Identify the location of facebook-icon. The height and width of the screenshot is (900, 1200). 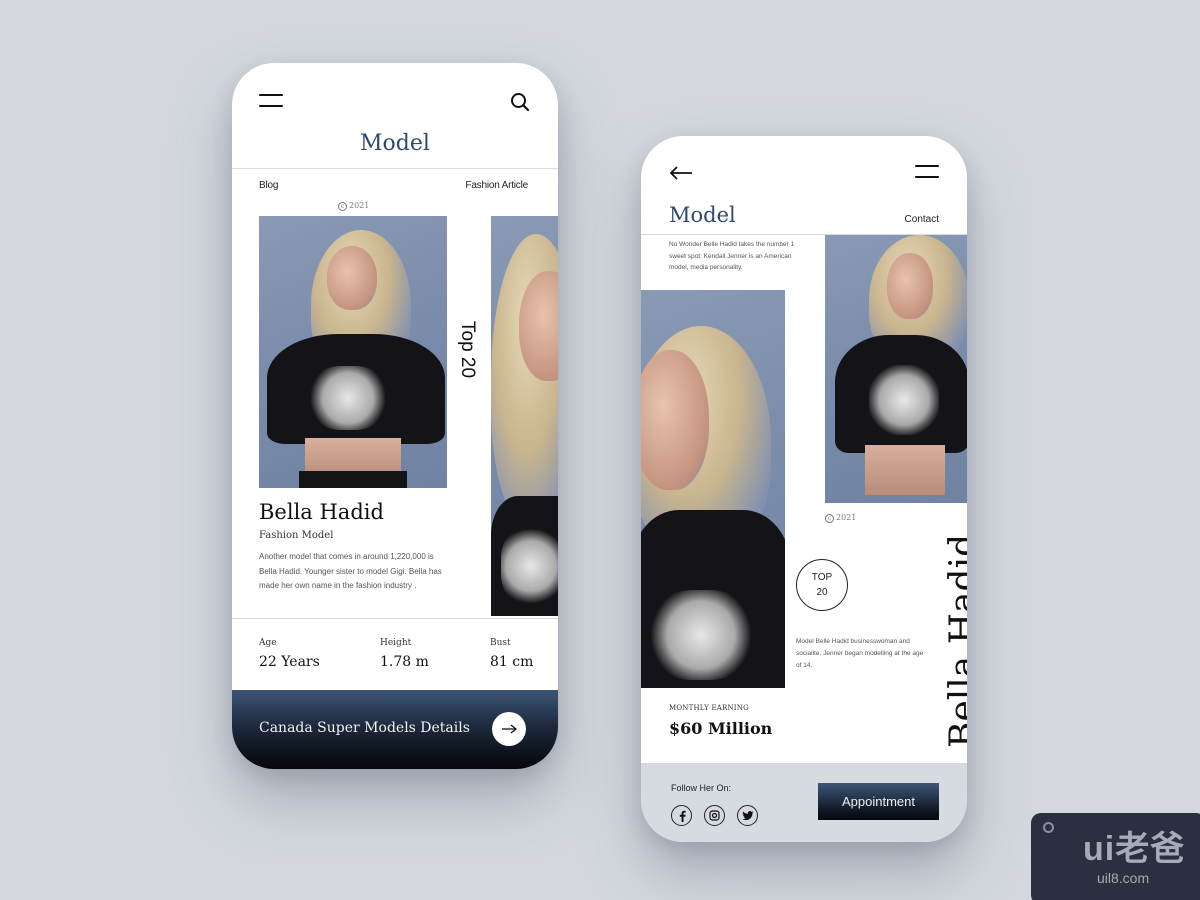
(681, 815).